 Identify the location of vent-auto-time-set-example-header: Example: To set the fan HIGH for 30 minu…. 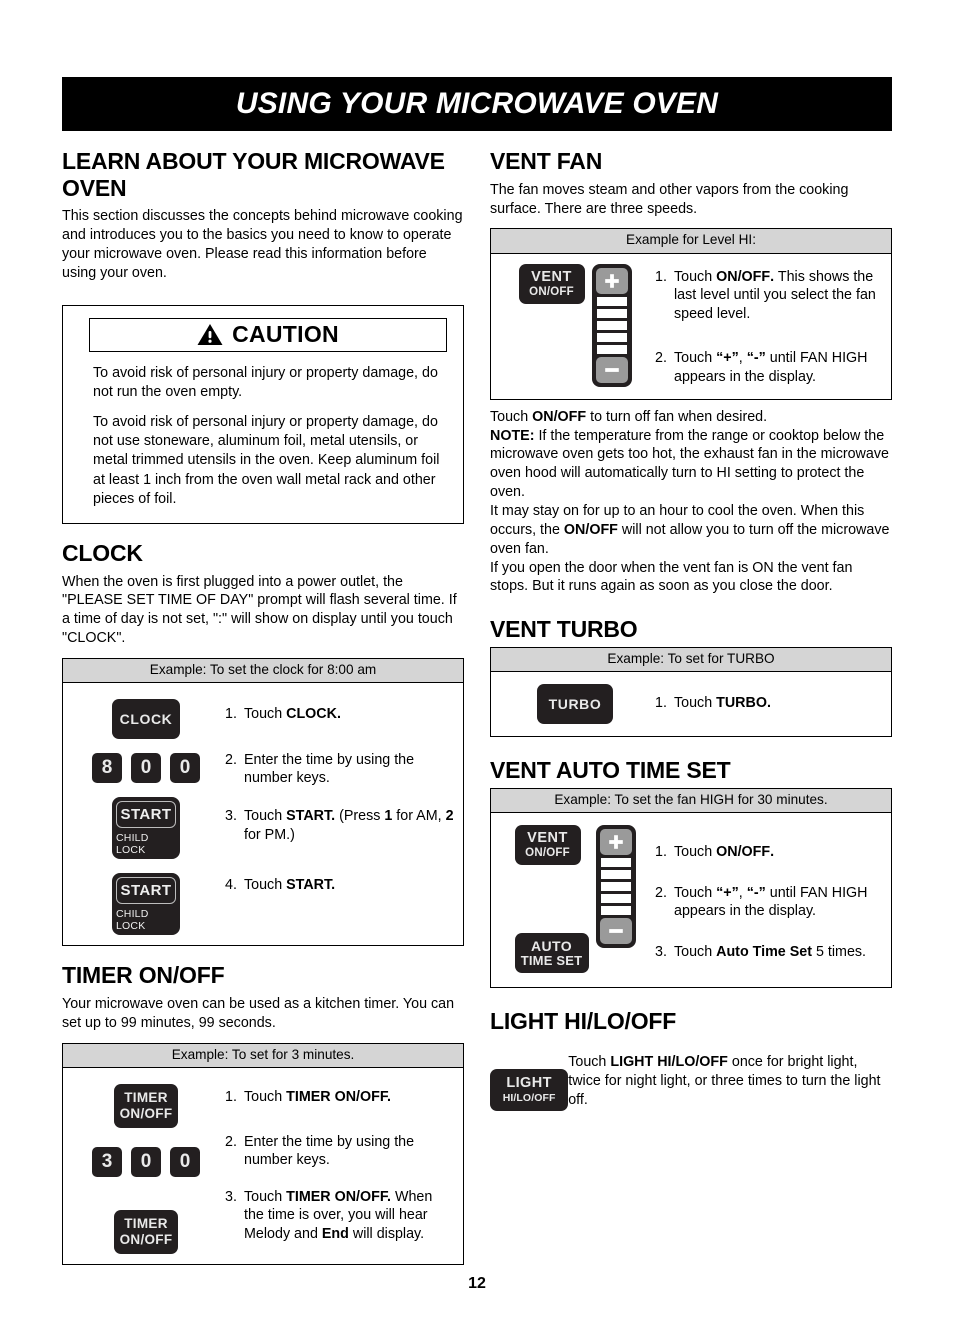
(691, 801).